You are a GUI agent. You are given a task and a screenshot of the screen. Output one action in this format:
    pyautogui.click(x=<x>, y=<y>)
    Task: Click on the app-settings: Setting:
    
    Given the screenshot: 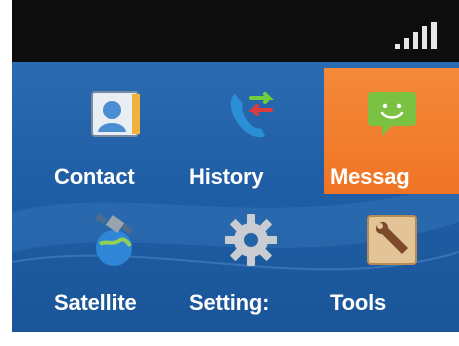 What is the action you would take?
    pyautogui.click(x=250, y=257)
    